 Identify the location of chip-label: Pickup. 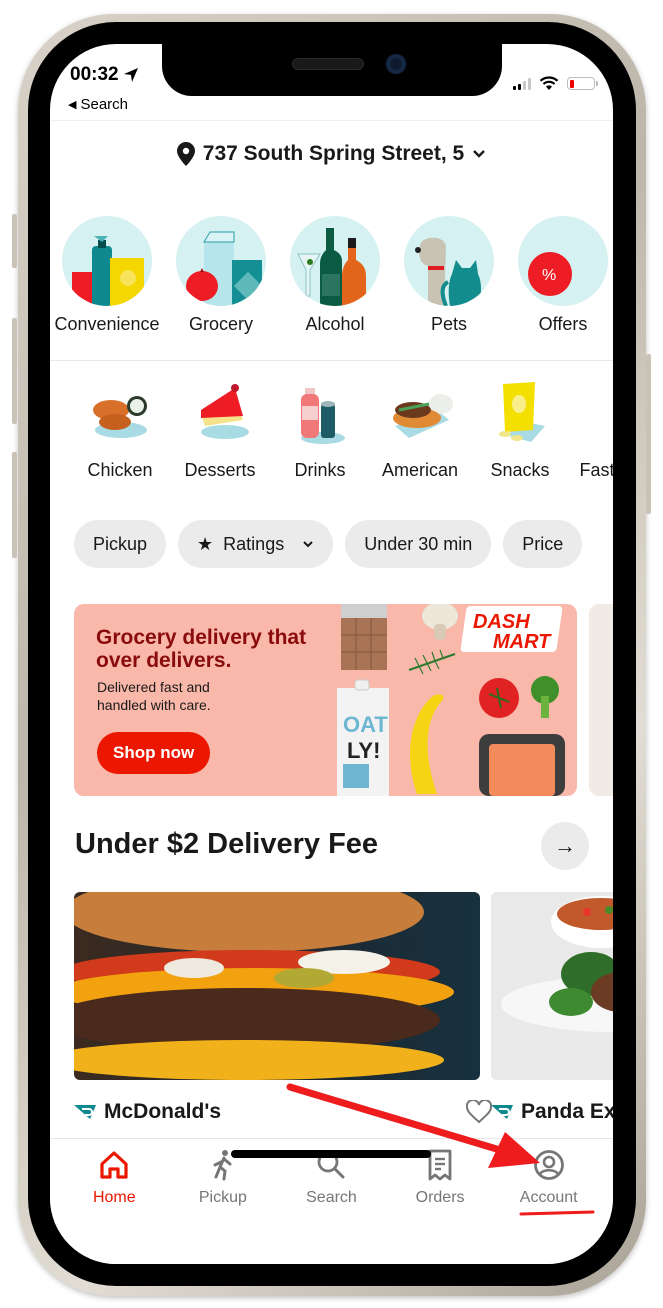
(120, 543).